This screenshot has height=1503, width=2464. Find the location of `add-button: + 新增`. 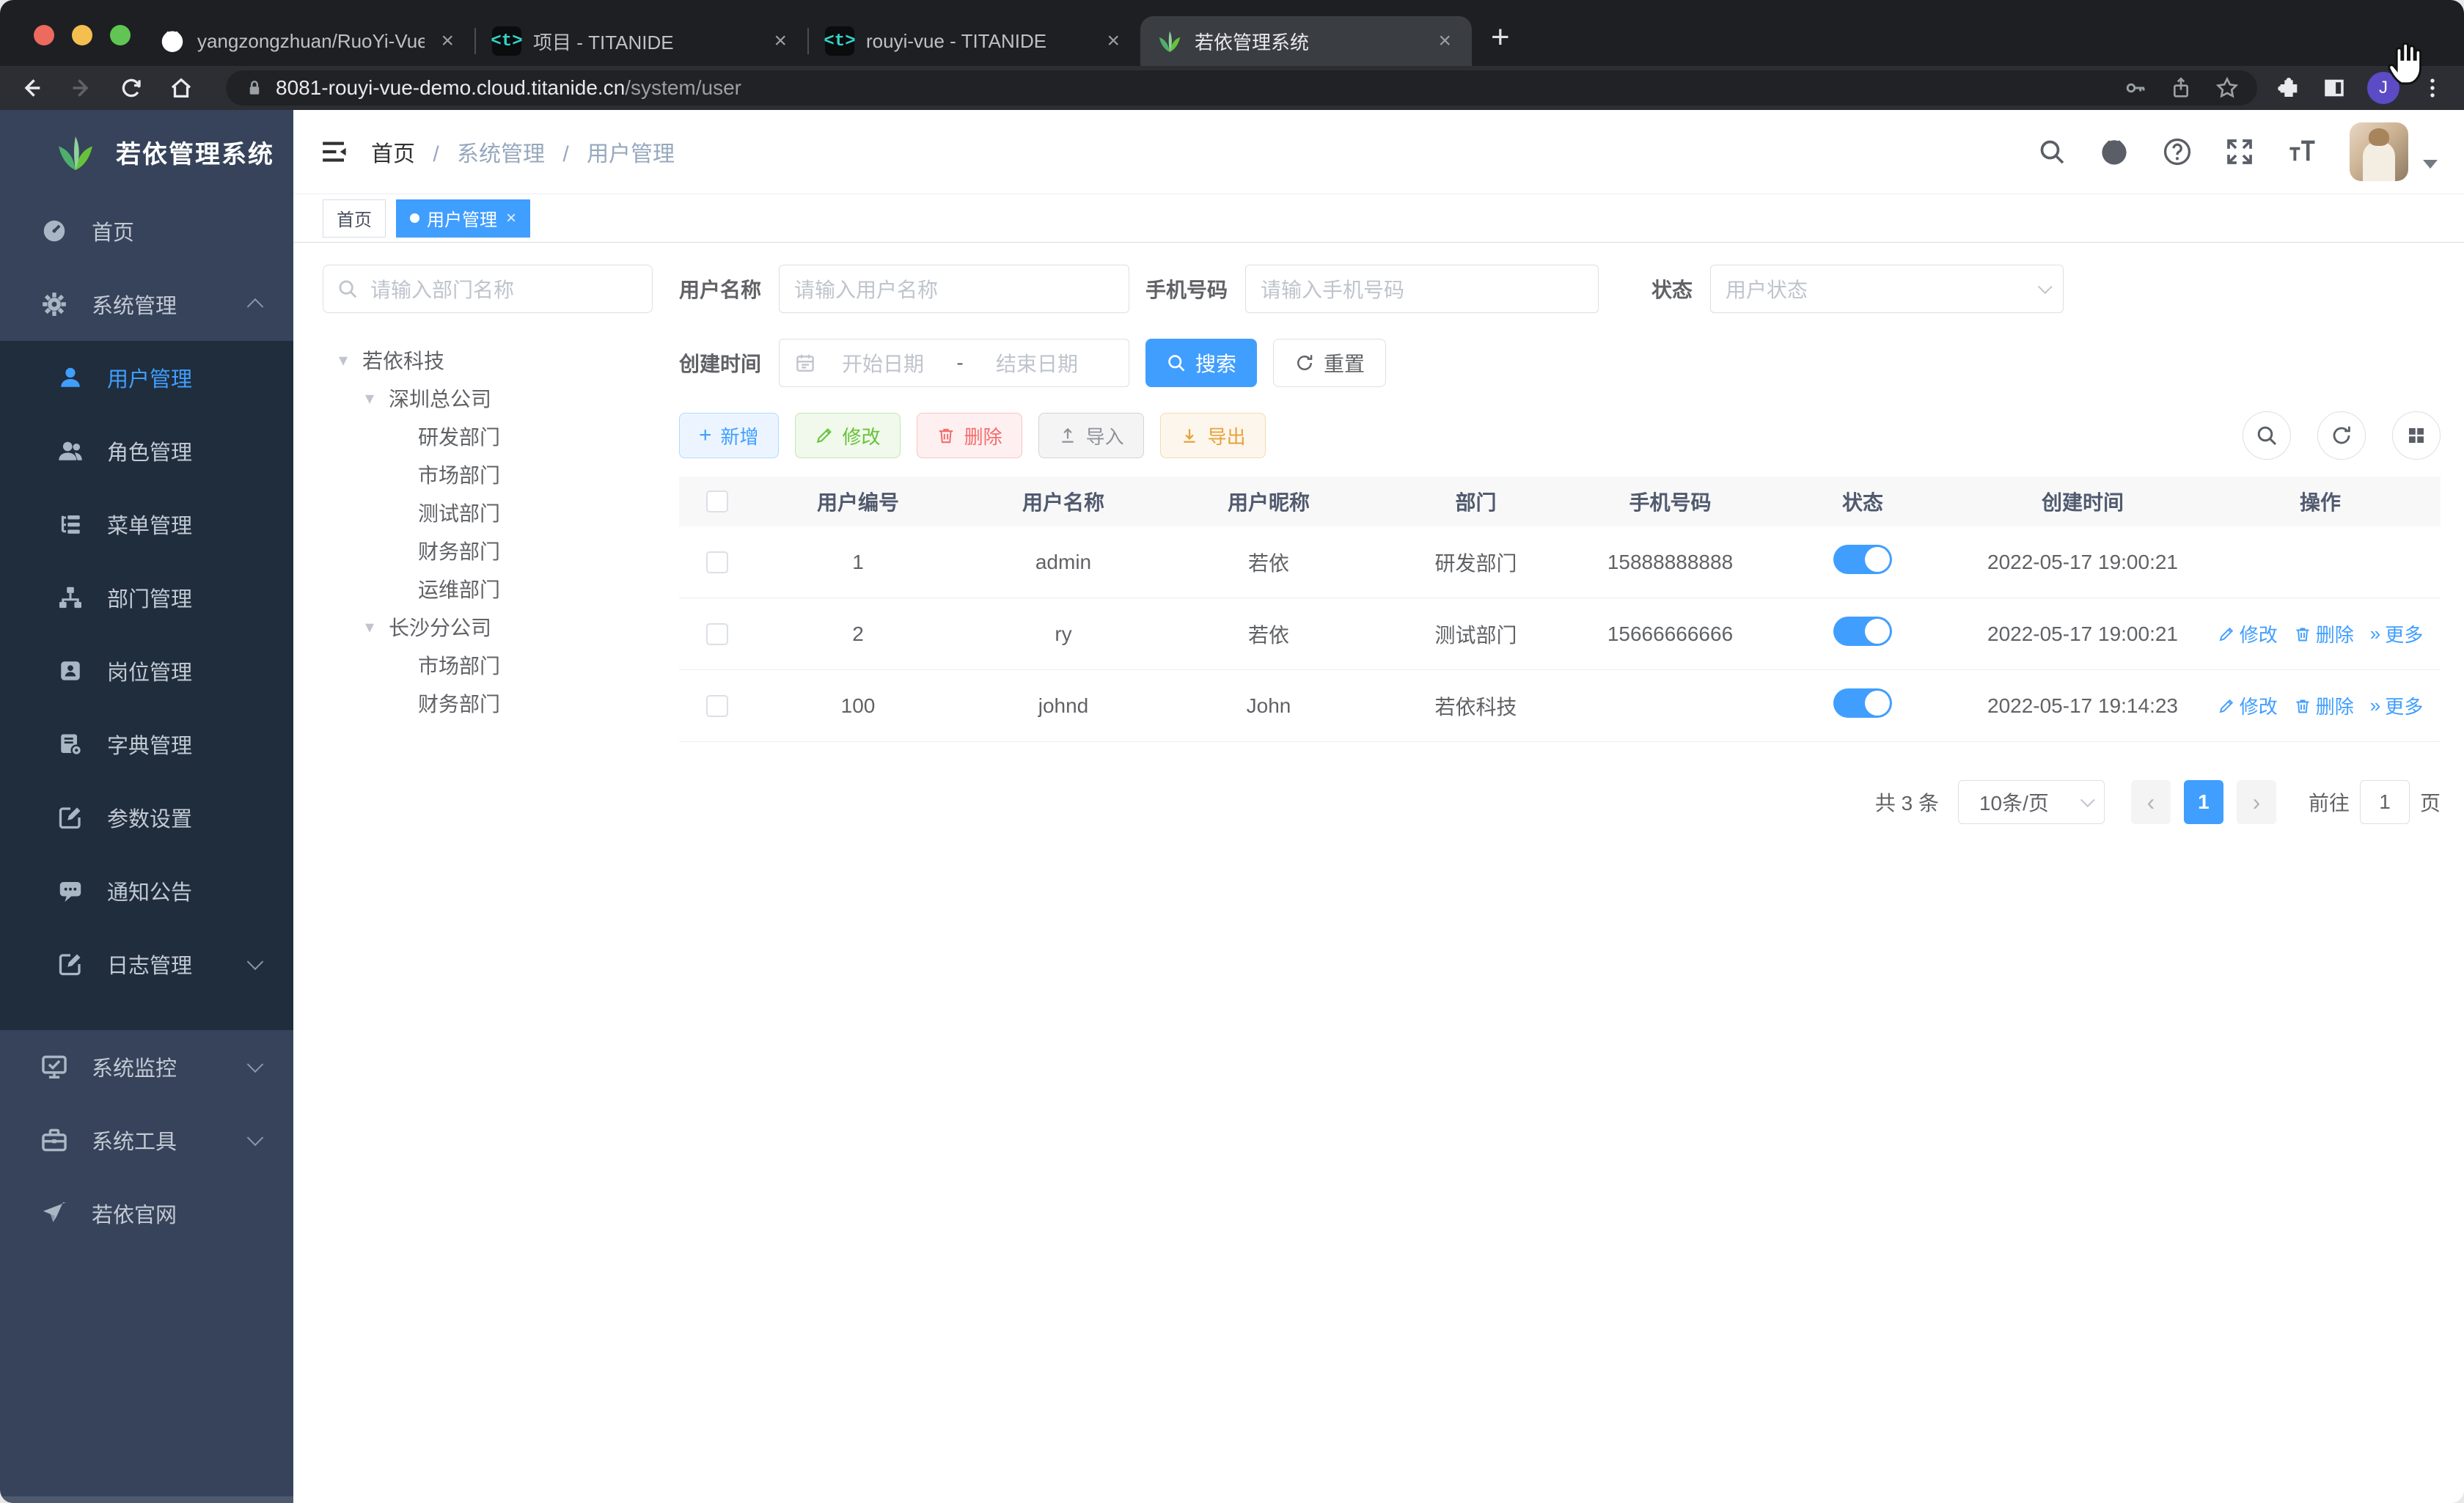

add-button: + 新增 is located at coordinates (729, 435).